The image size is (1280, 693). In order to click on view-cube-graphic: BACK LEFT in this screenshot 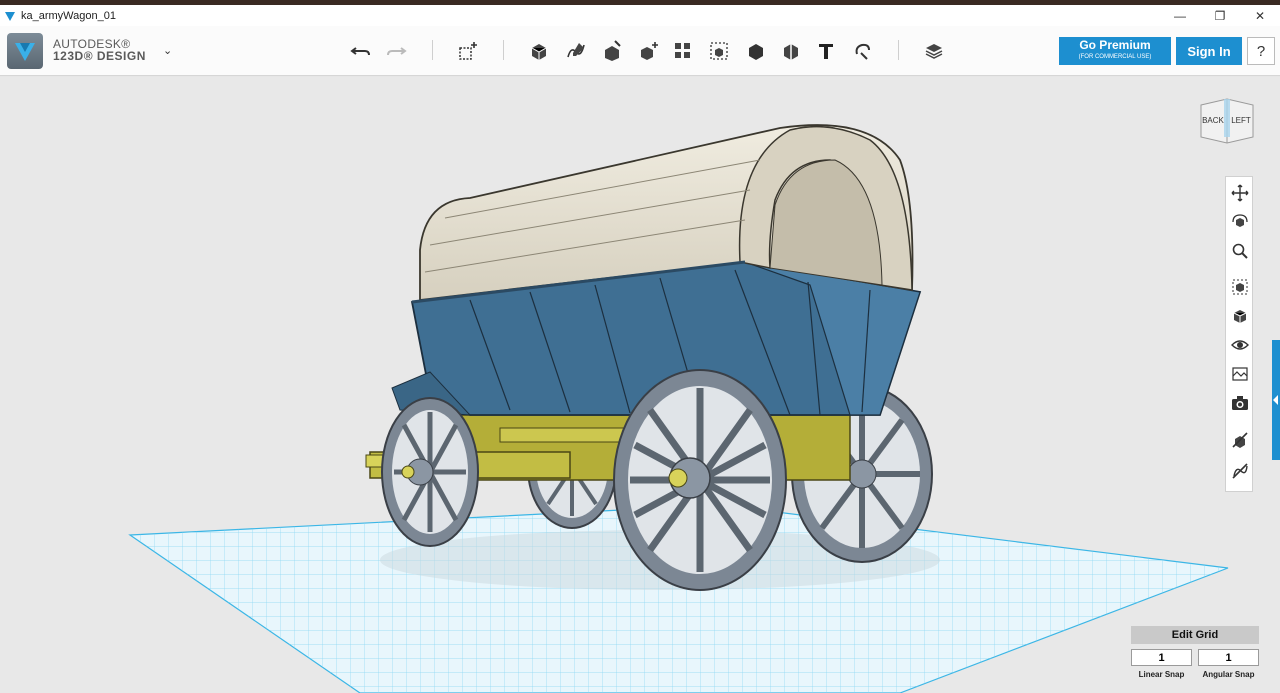, I will do `click(1227, 121)`.